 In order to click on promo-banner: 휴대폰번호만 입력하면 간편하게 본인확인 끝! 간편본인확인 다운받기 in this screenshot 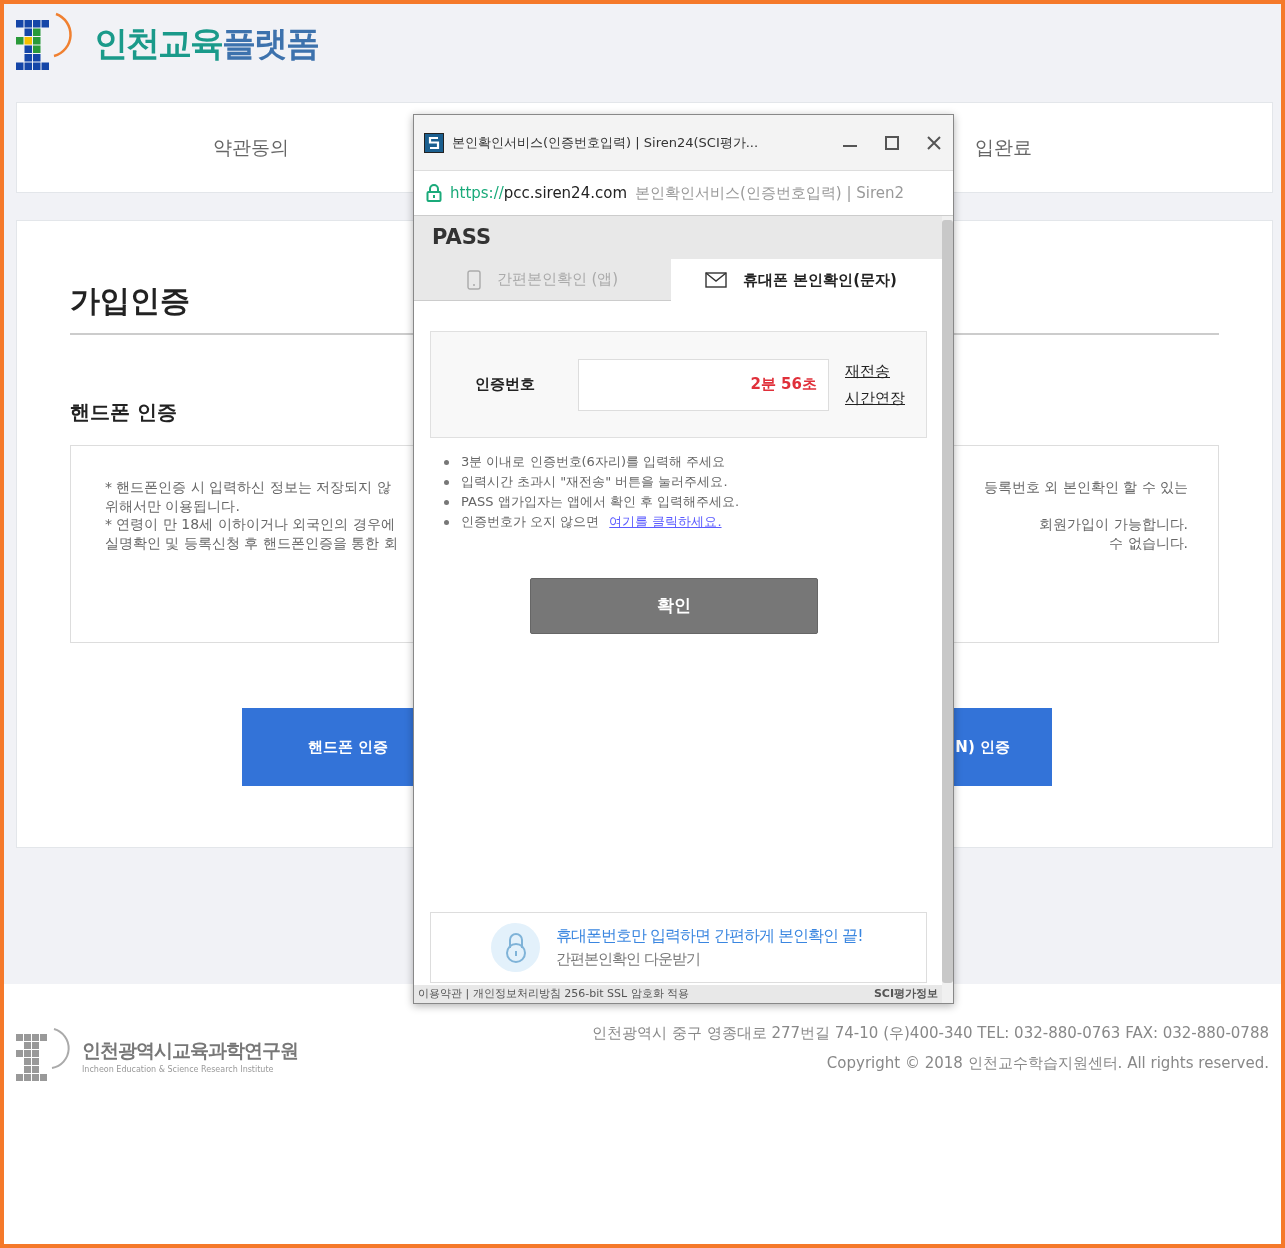, I will do `click(678, 947)`.